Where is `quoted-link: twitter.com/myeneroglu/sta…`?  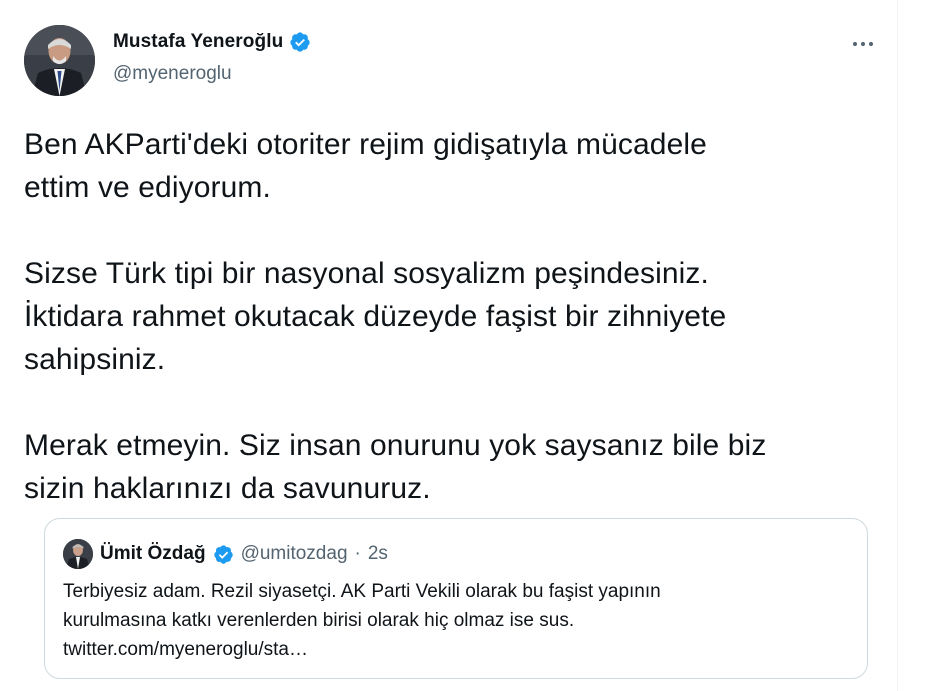
quoted-link: twitter.com/myeneroglu/sta… is located at coordinates (453, 649).